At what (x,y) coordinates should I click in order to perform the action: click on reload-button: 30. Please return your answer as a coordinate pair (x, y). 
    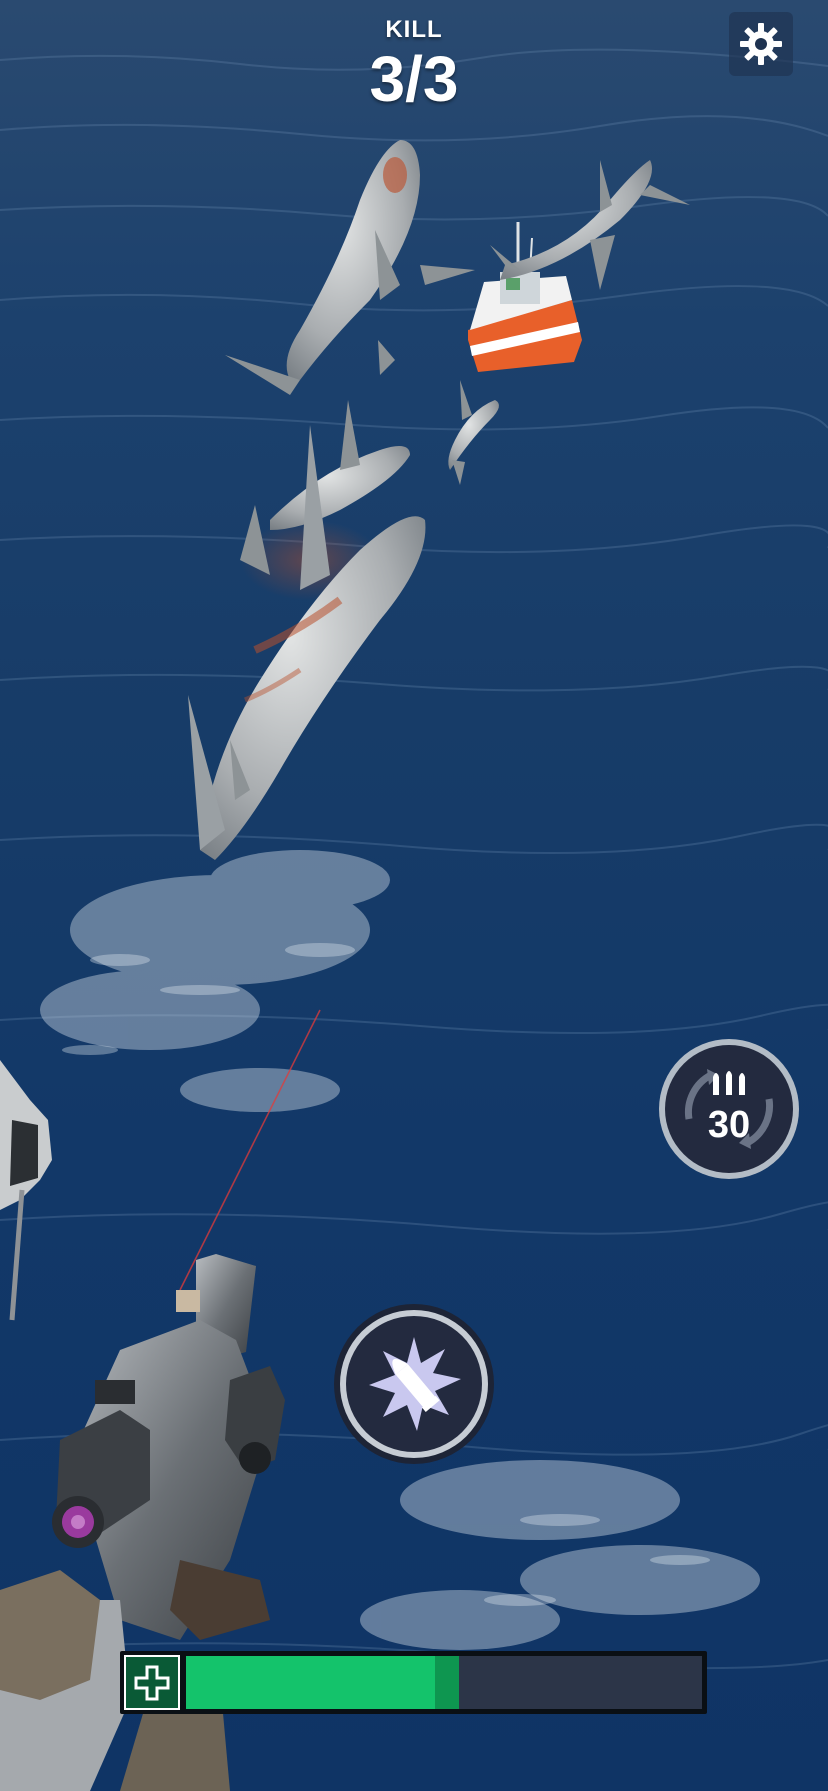
    Looking at the image, I should click on (729, 1109).